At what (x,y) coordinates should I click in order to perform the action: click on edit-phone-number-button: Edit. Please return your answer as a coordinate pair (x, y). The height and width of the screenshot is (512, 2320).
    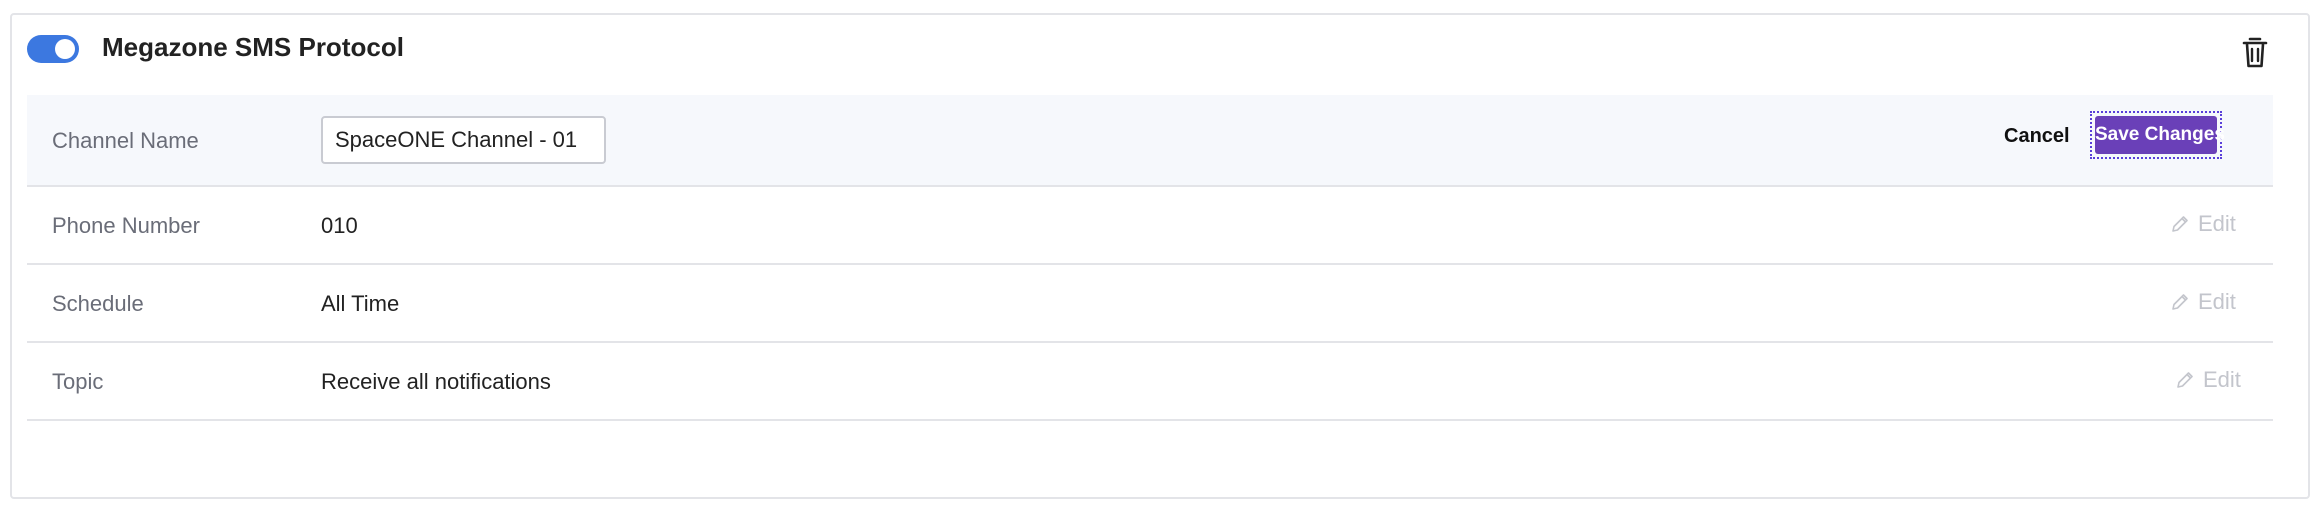
    Looking at the image, I should click on (2203, 224).